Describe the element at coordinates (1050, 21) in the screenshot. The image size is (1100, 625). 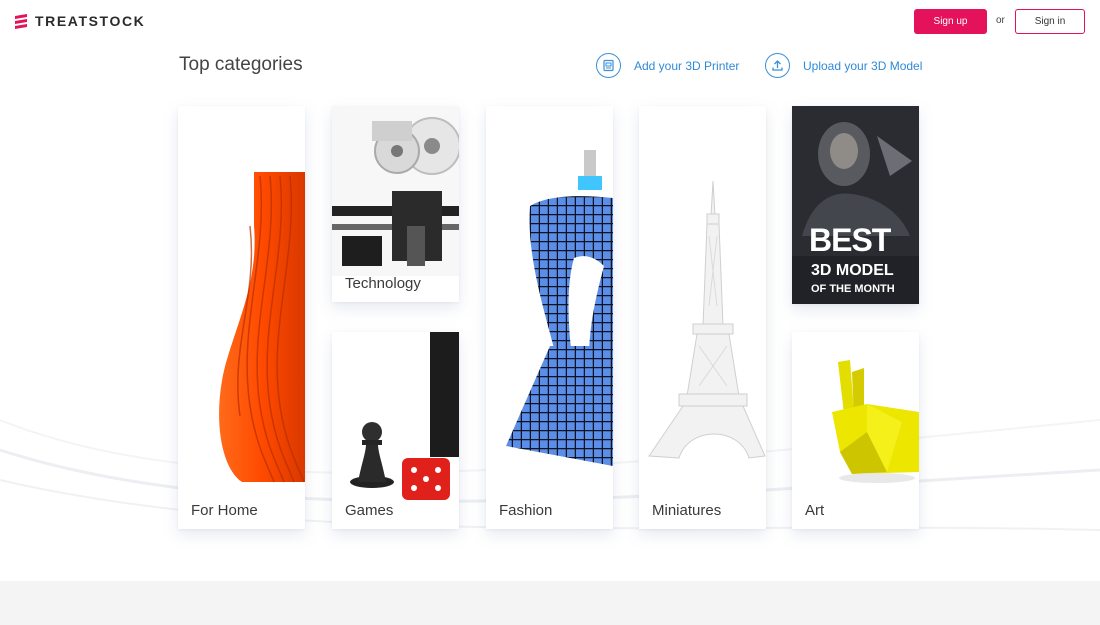
I see `sign-in-button: Sign in` at that location.